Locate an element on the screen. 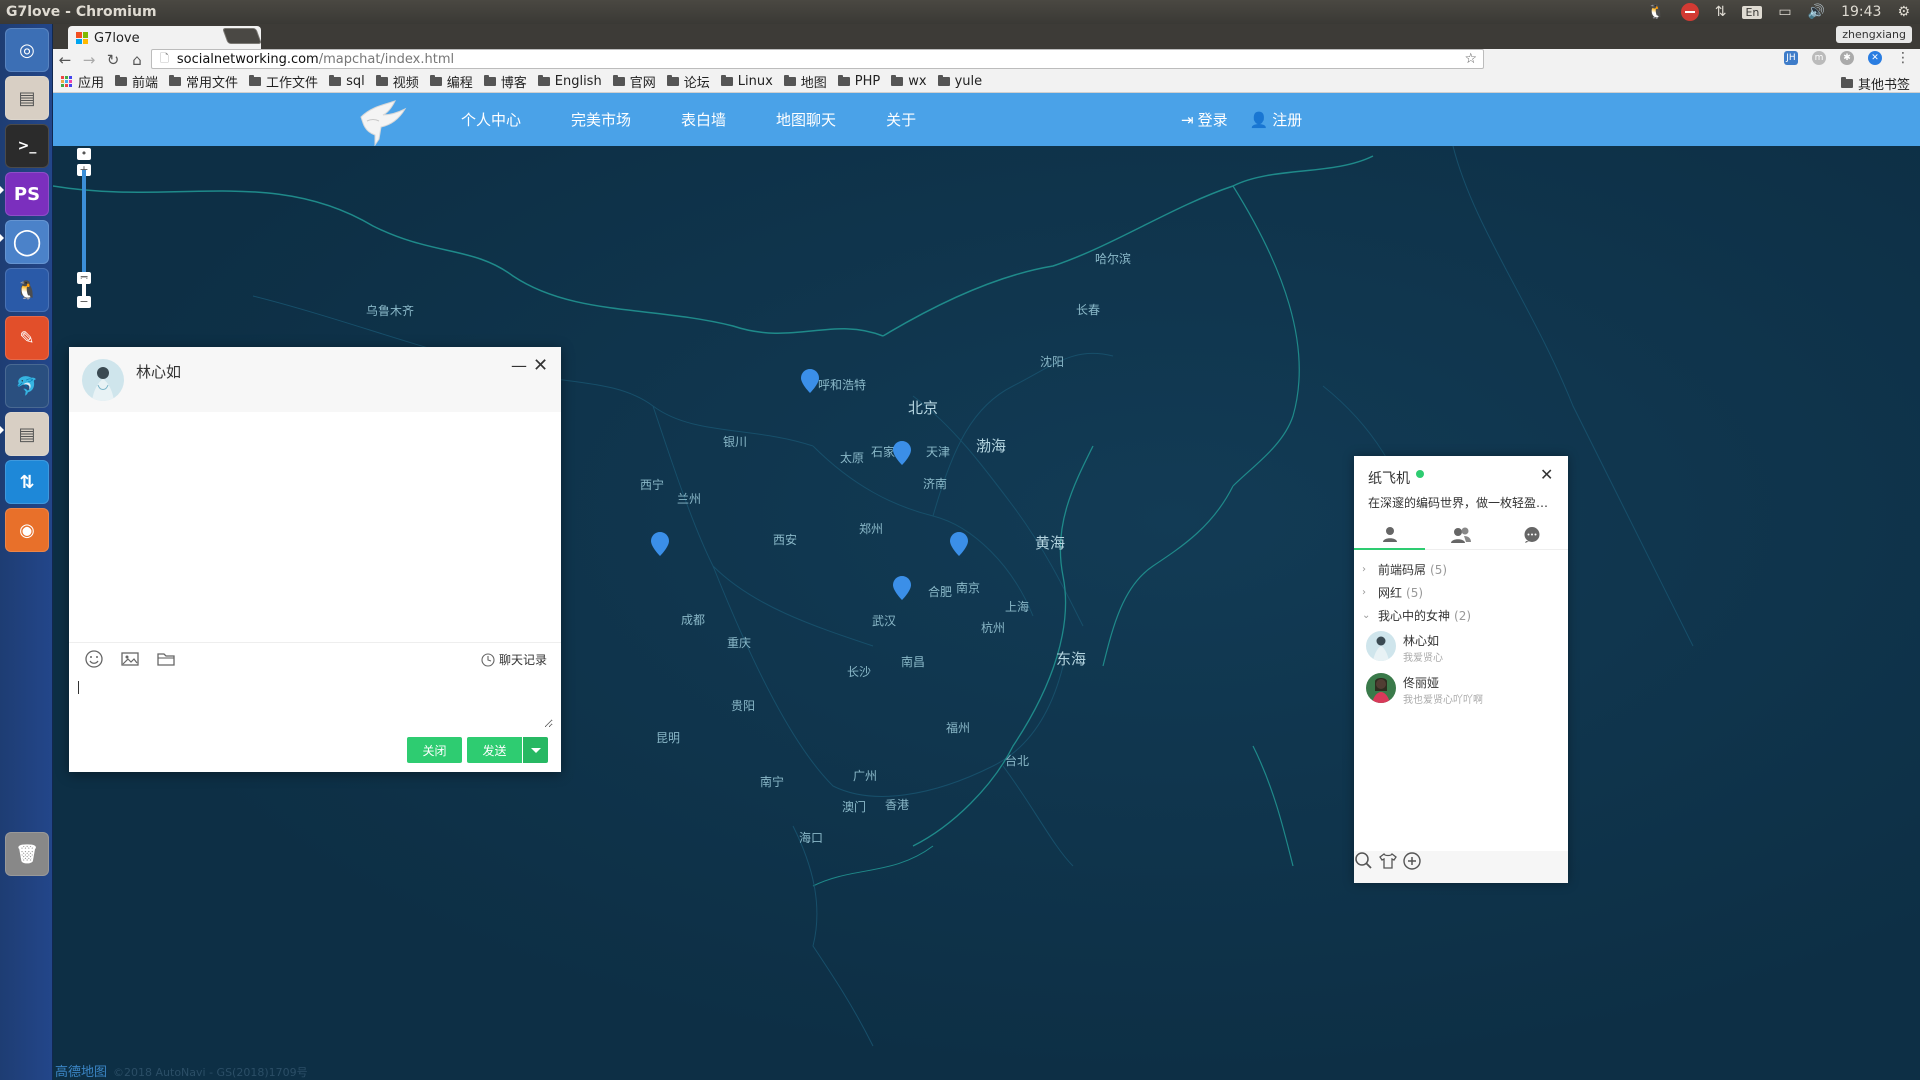 The width and height of the screenshot is (1920, 1080). nav-market: 完美市场 is located at coordinates (601, 119).